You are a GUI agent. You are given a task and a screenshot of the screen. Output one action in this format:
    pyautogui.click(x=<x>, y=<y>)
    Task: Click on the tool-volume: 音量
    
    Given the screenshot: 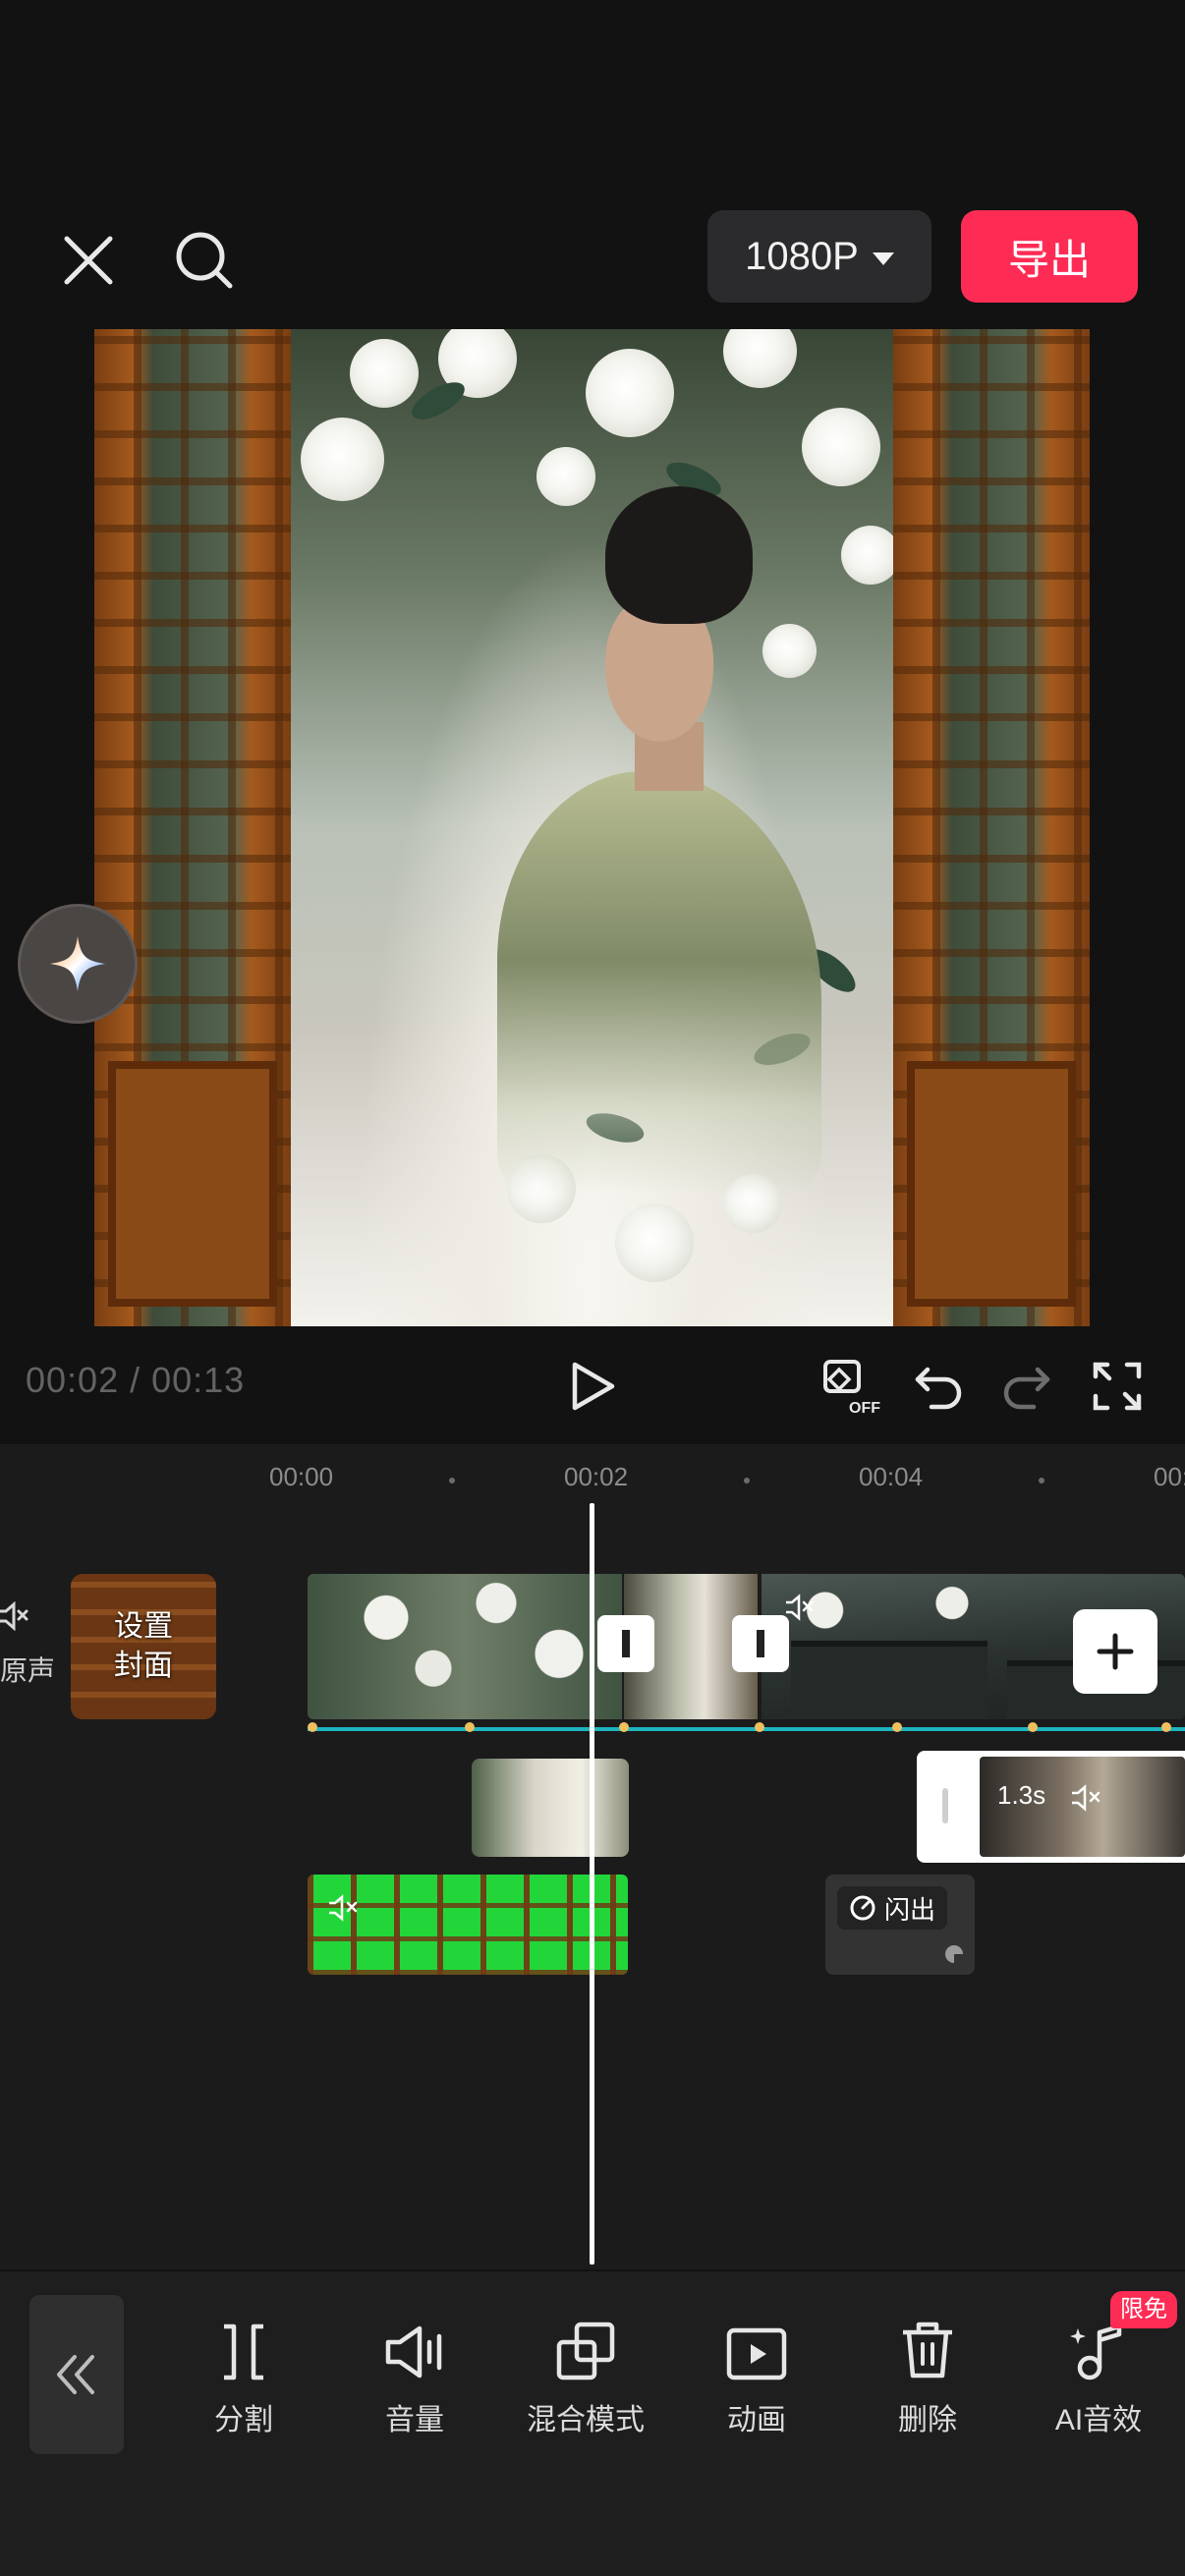 What is the action you would take?
    pyautogui.click(x=415, y=2374)
    